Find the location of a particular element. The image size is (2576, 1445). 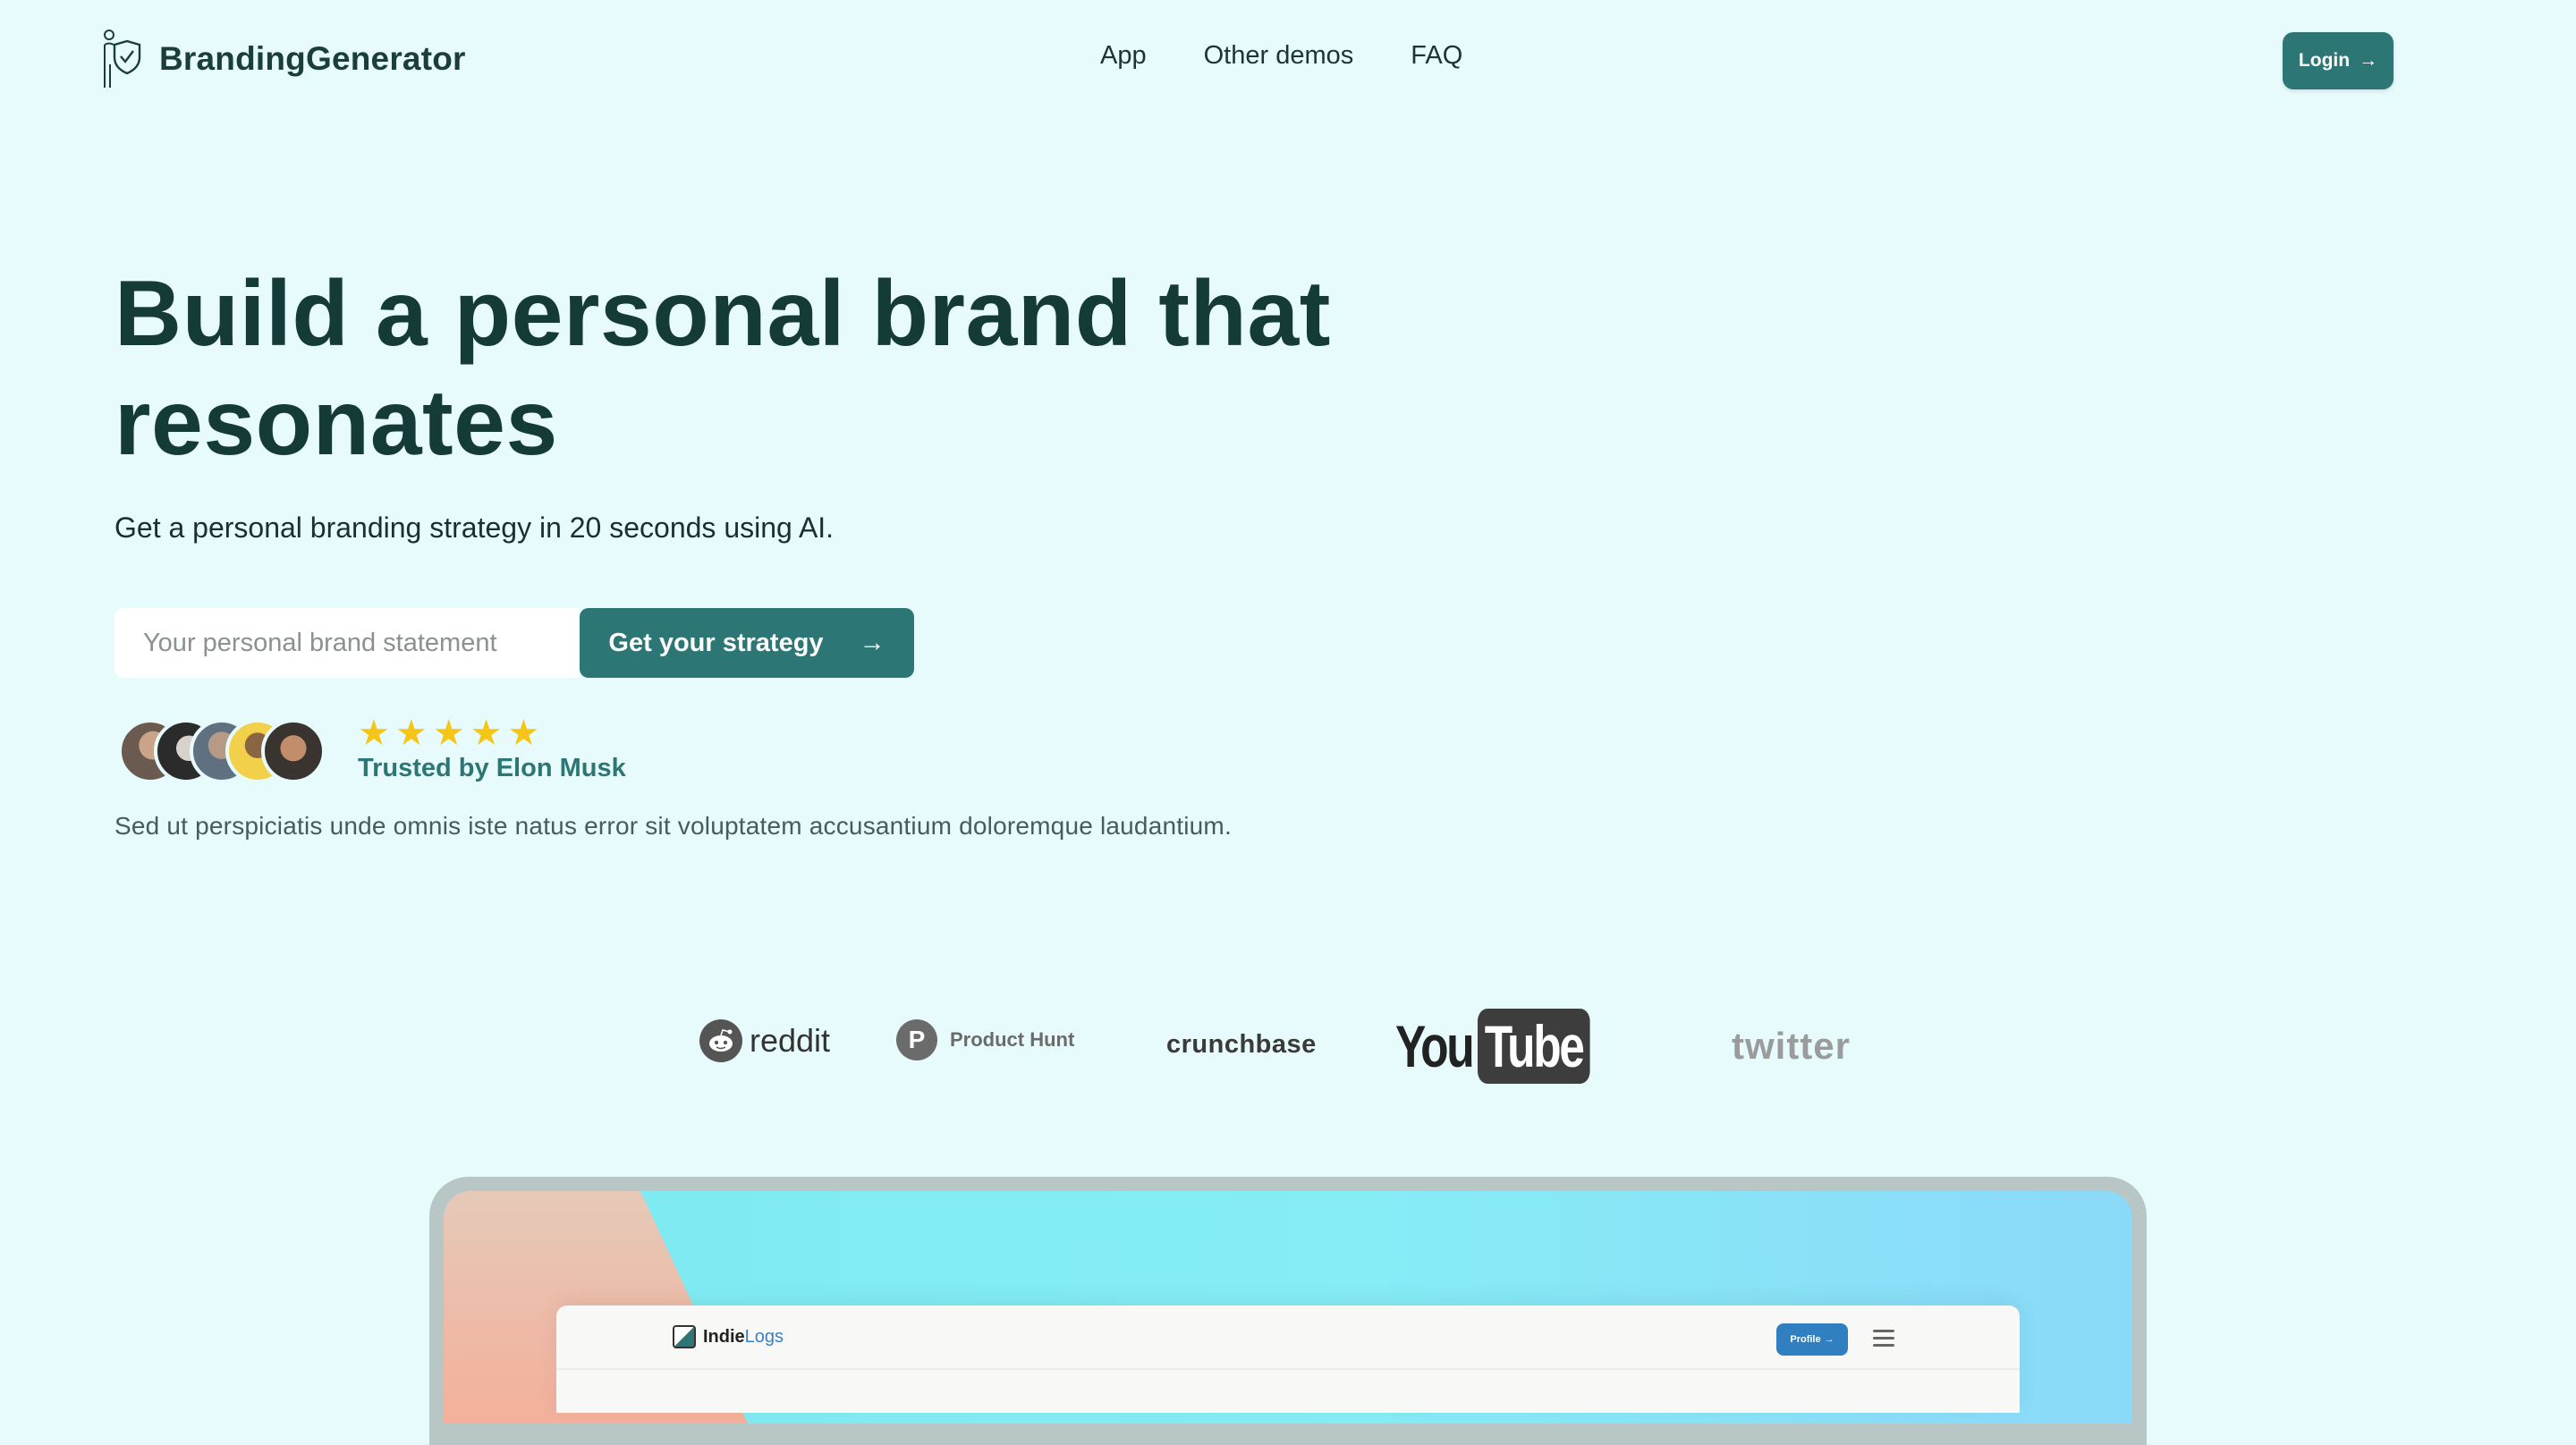

get-strategy-label: Get your strategy is located at coordinates (716, 642).